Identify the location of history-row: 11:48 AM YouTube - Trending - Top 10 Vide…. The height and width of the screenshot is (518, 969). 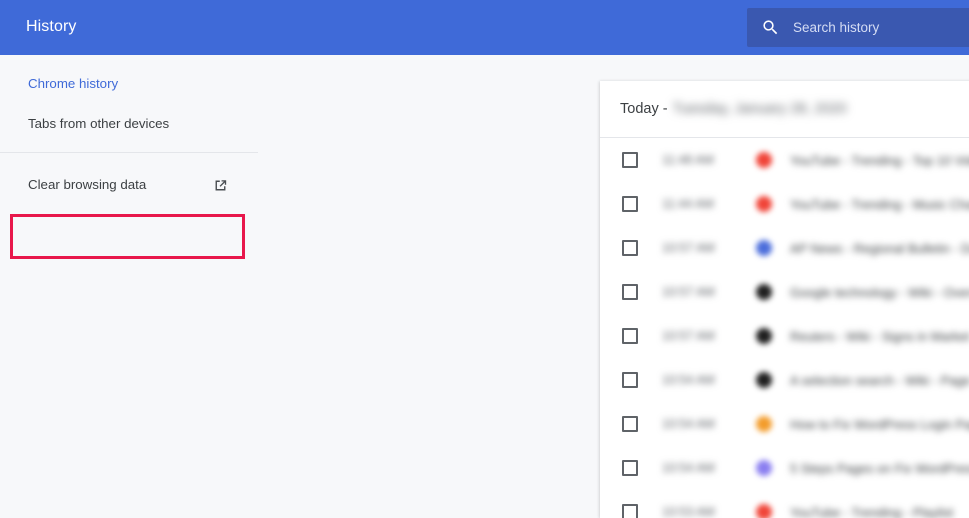
(784, 160).